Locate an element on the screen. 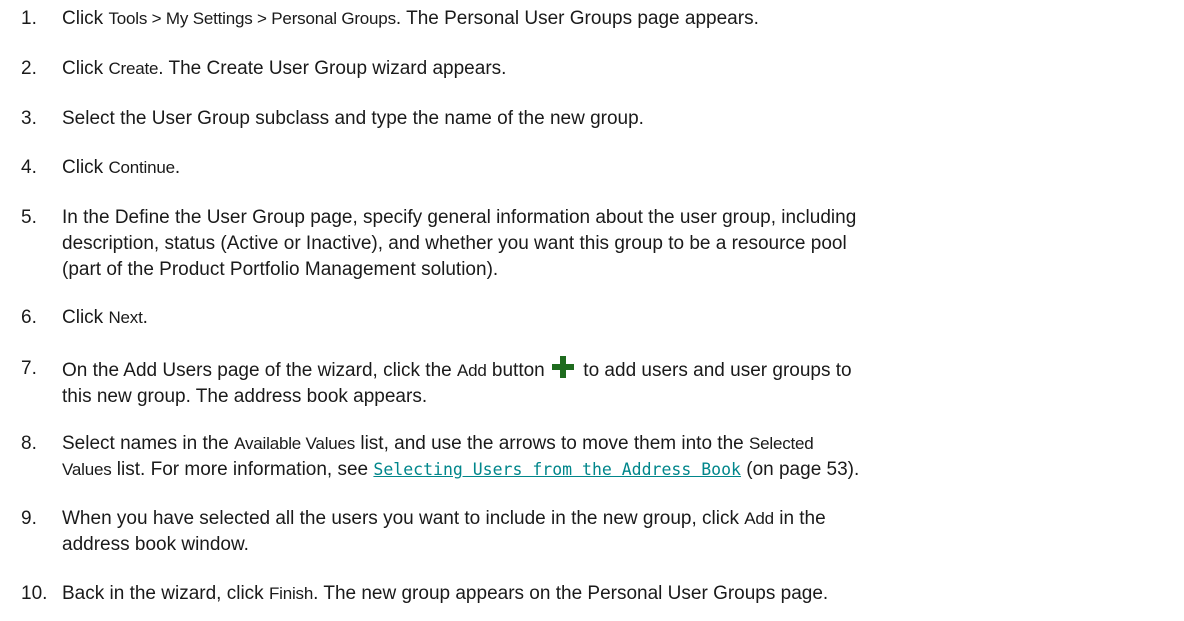 This screenshot has width=1184, height=621. step-number: 7. is located at coordinates (29, 368).